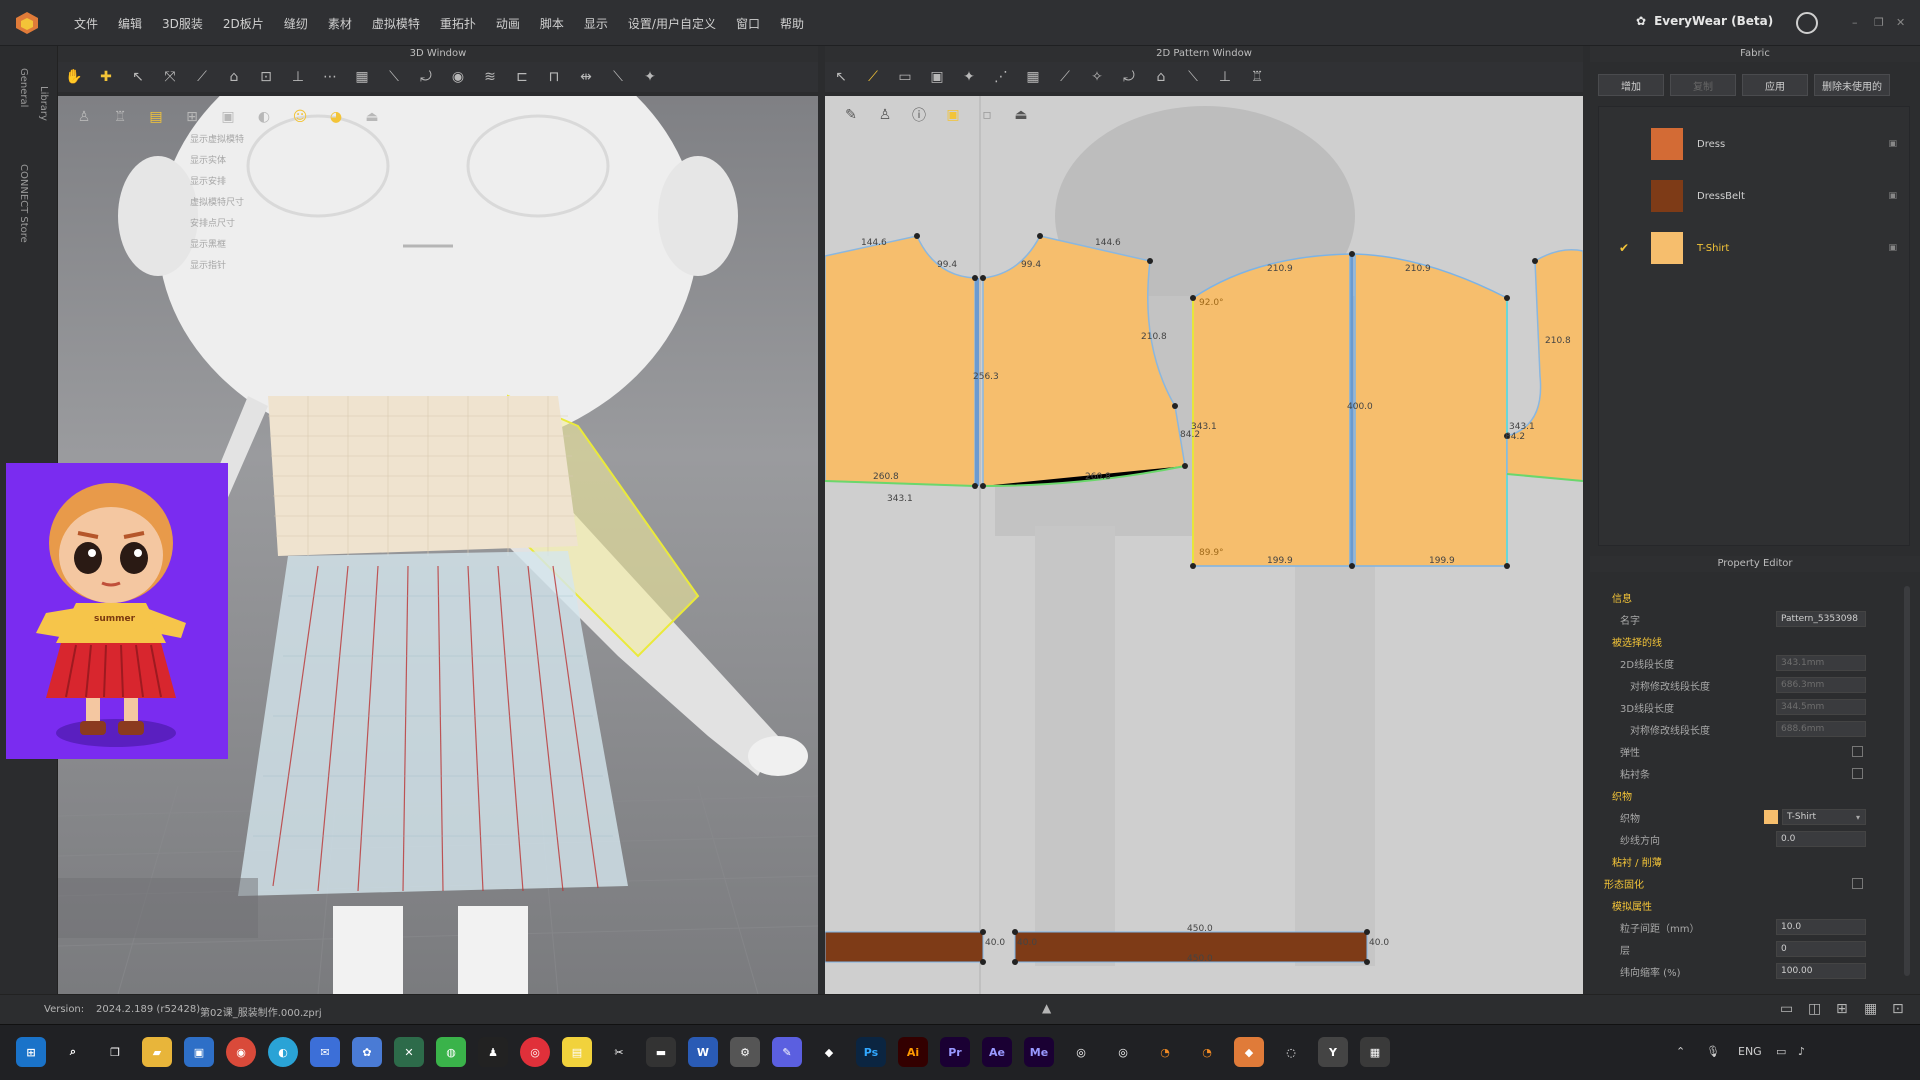 The height and width of the screenshot is (1080, 1920). I want to click on task-view-icon: ❐, so click(115, 1052).